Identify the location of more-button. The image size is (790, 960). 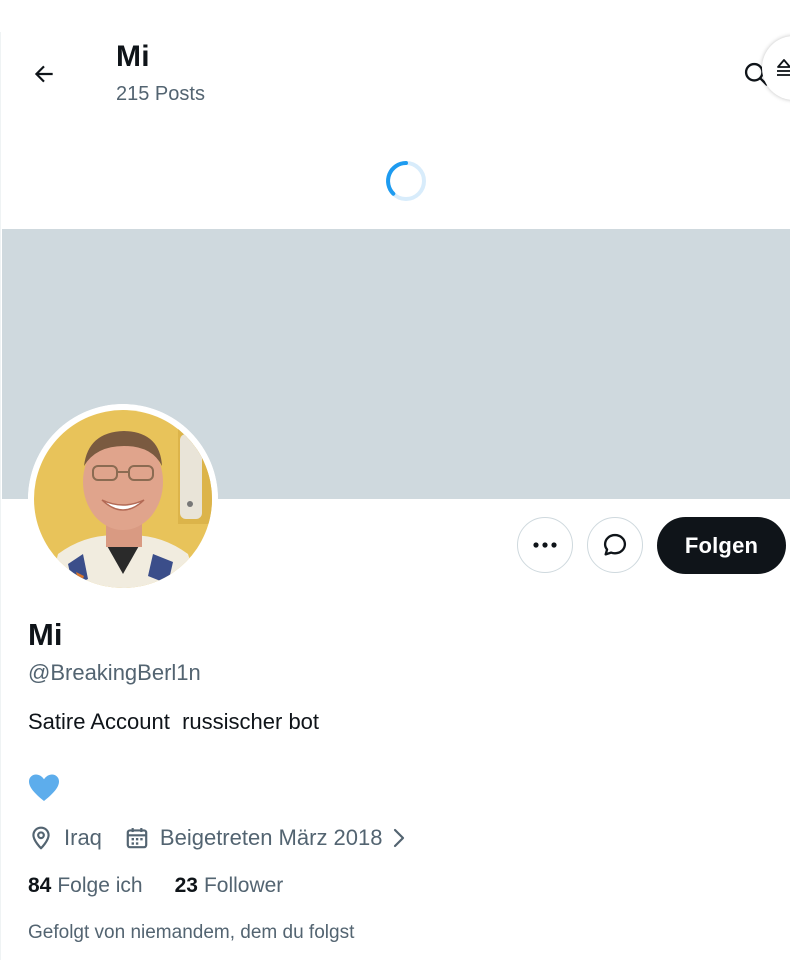
(545, 545).